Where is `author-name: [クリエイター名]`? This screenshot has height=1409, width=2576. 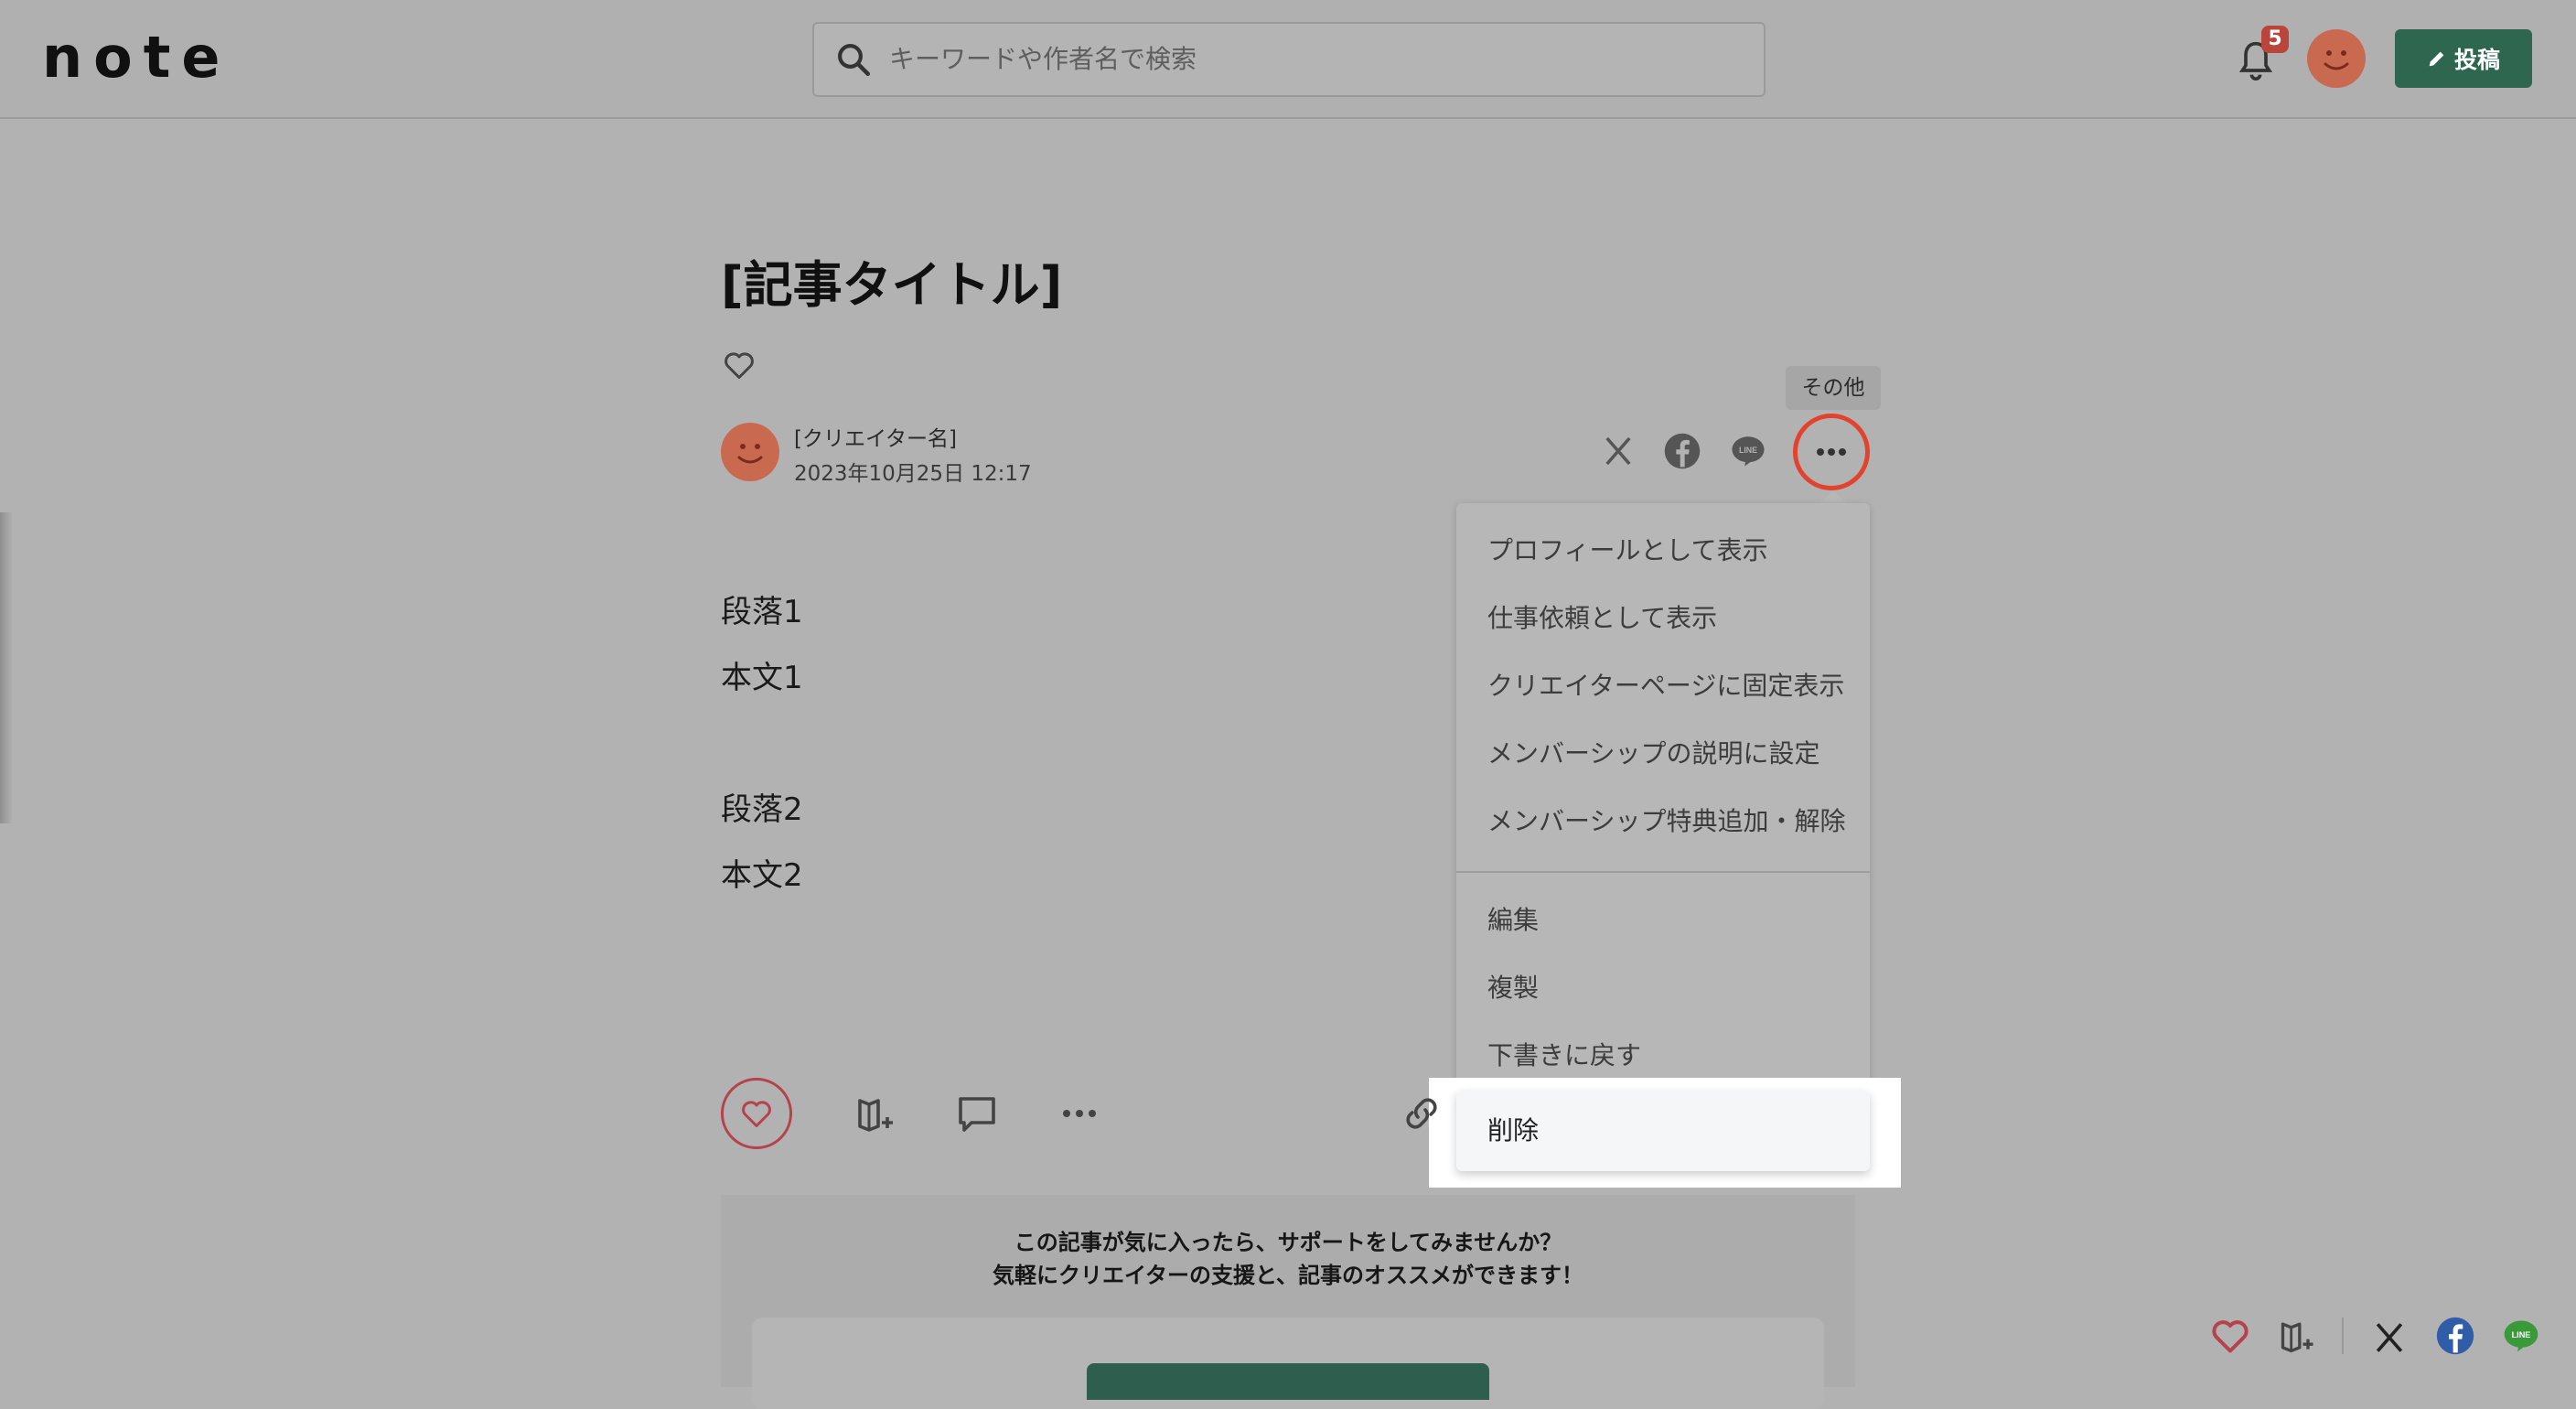
author-name: [クリエイター名] is located at coordinates (875, 436).